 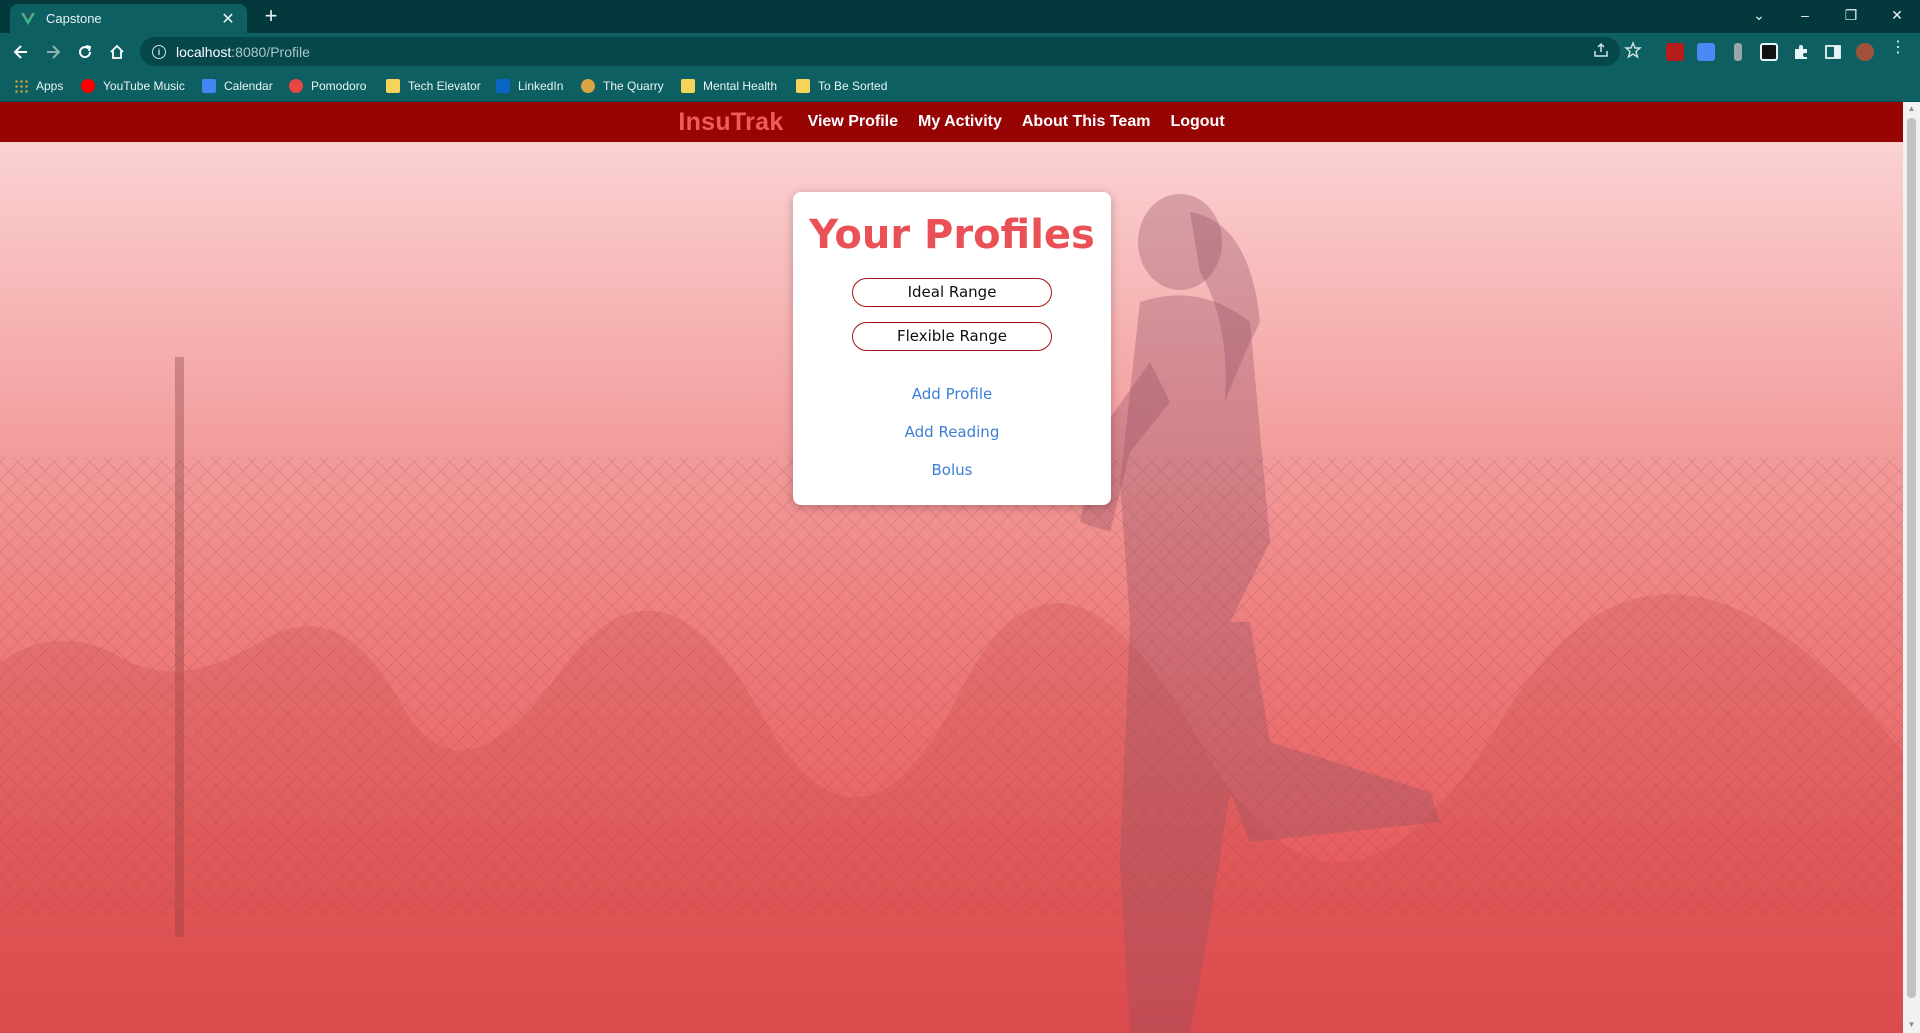 I want to click on url-path: :8080/Profile, so click(x=270, y=51).